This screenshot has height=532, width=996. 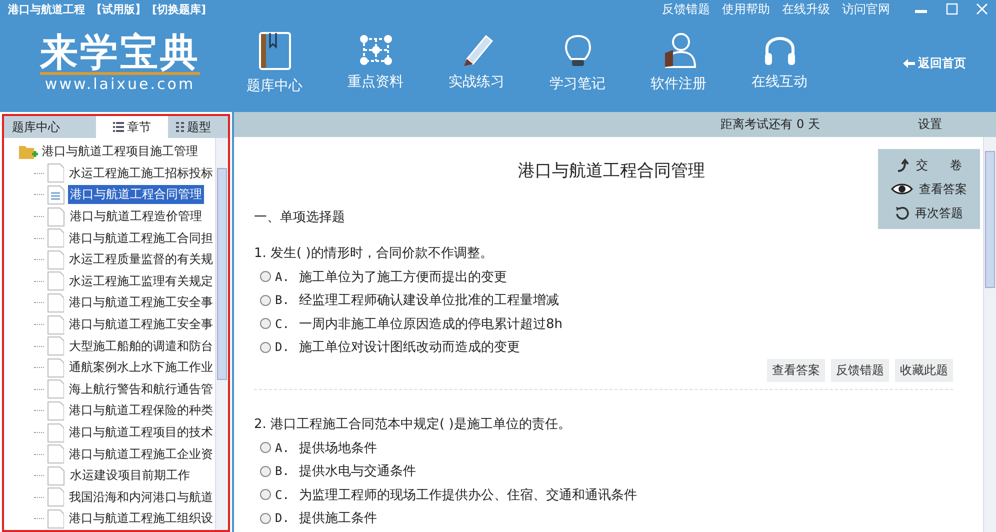 What do you see at coordinates (902, 213) in the screenshot?
I see `refresh-icon` at bounding box center [902, 213].